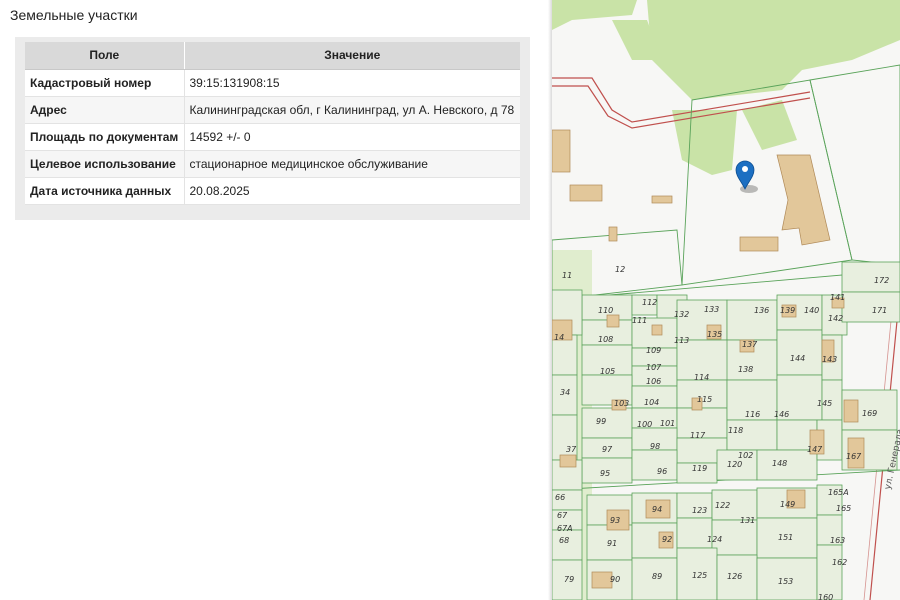 The height and width of the screenshot is (600, 900). What do you see at coordinates (714, 539) in the screenshot?
I see `parcel-label: 124` at bounding box center [714, 539].